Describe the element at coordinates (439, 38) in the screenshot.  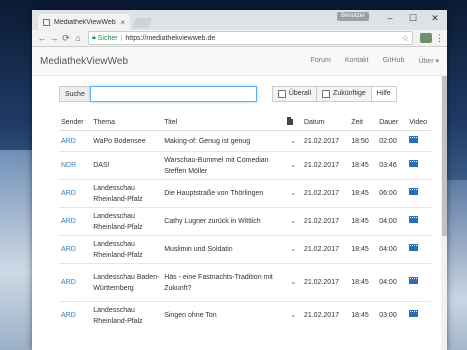
I see `browser-menu-icon: ⋮` at that location.